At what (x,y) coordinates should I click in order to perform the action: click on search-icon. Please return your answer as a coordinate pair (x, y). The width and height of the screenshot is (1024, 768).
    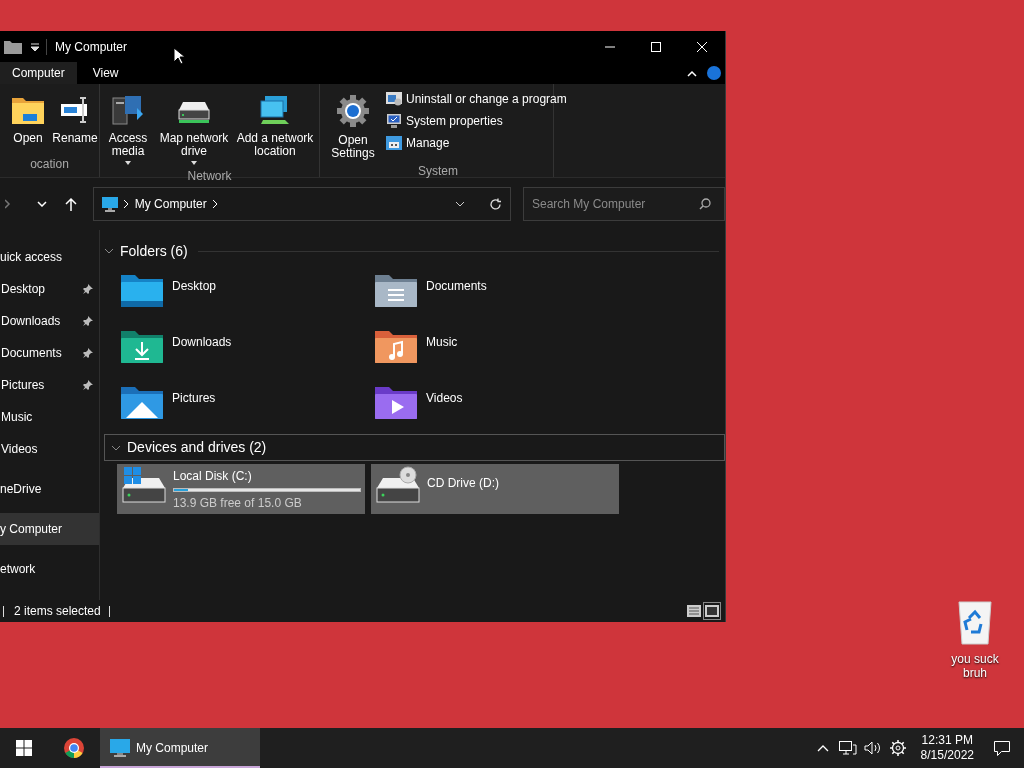
    Looking at the image, I should click on (705, 204).